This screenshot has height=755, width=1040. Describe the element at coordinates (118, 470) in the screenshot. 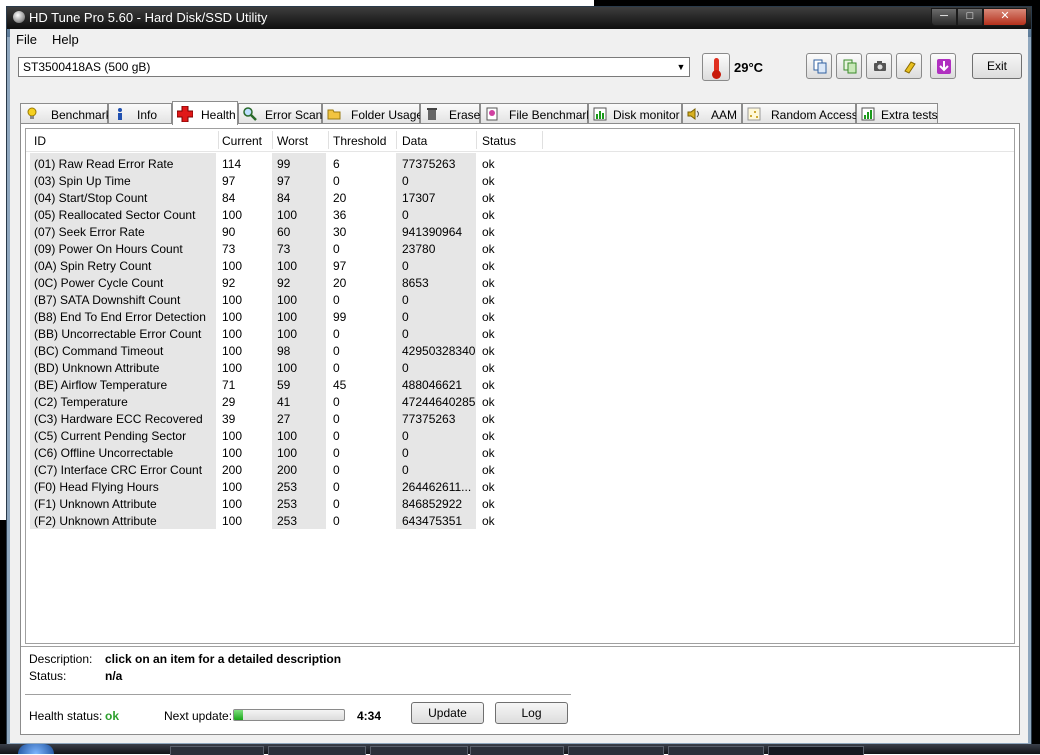

I see `cell-id: (C7) Interface CRC Error Count` at that location.